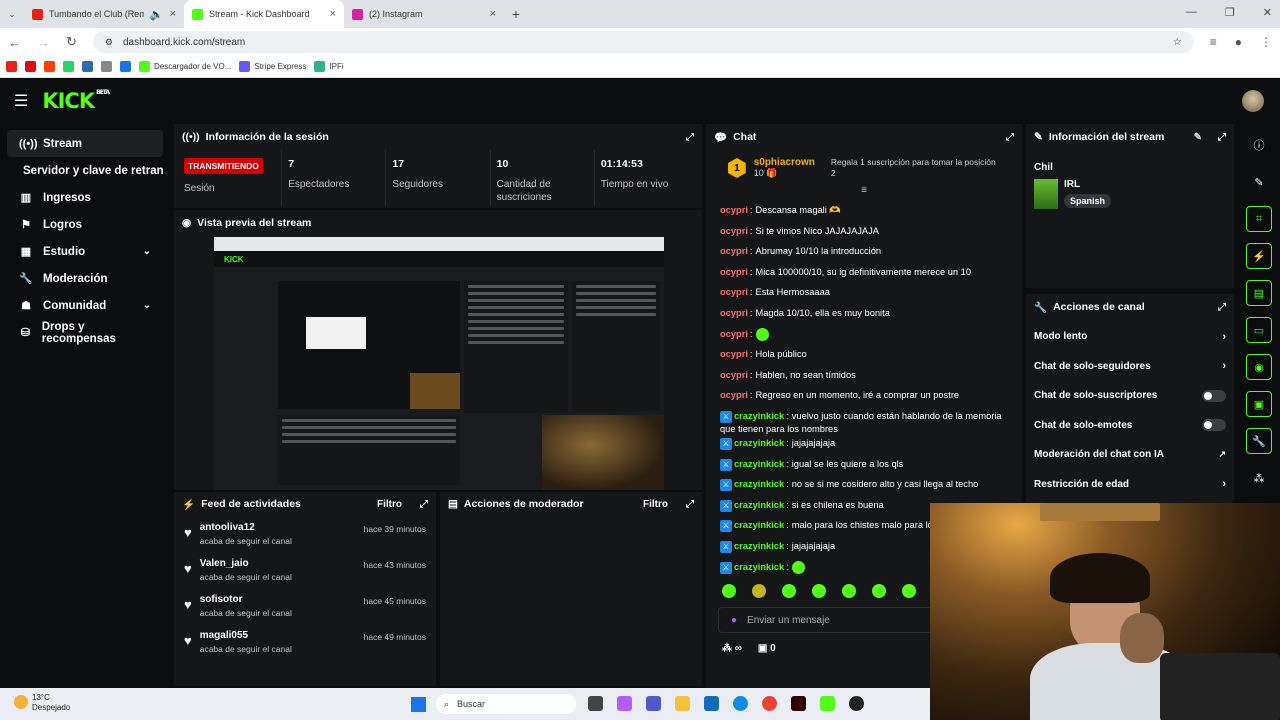 The height and width of the screenshot is (720, 1280). I want to click on bookmark-item: IPFi, so click(329, 66).